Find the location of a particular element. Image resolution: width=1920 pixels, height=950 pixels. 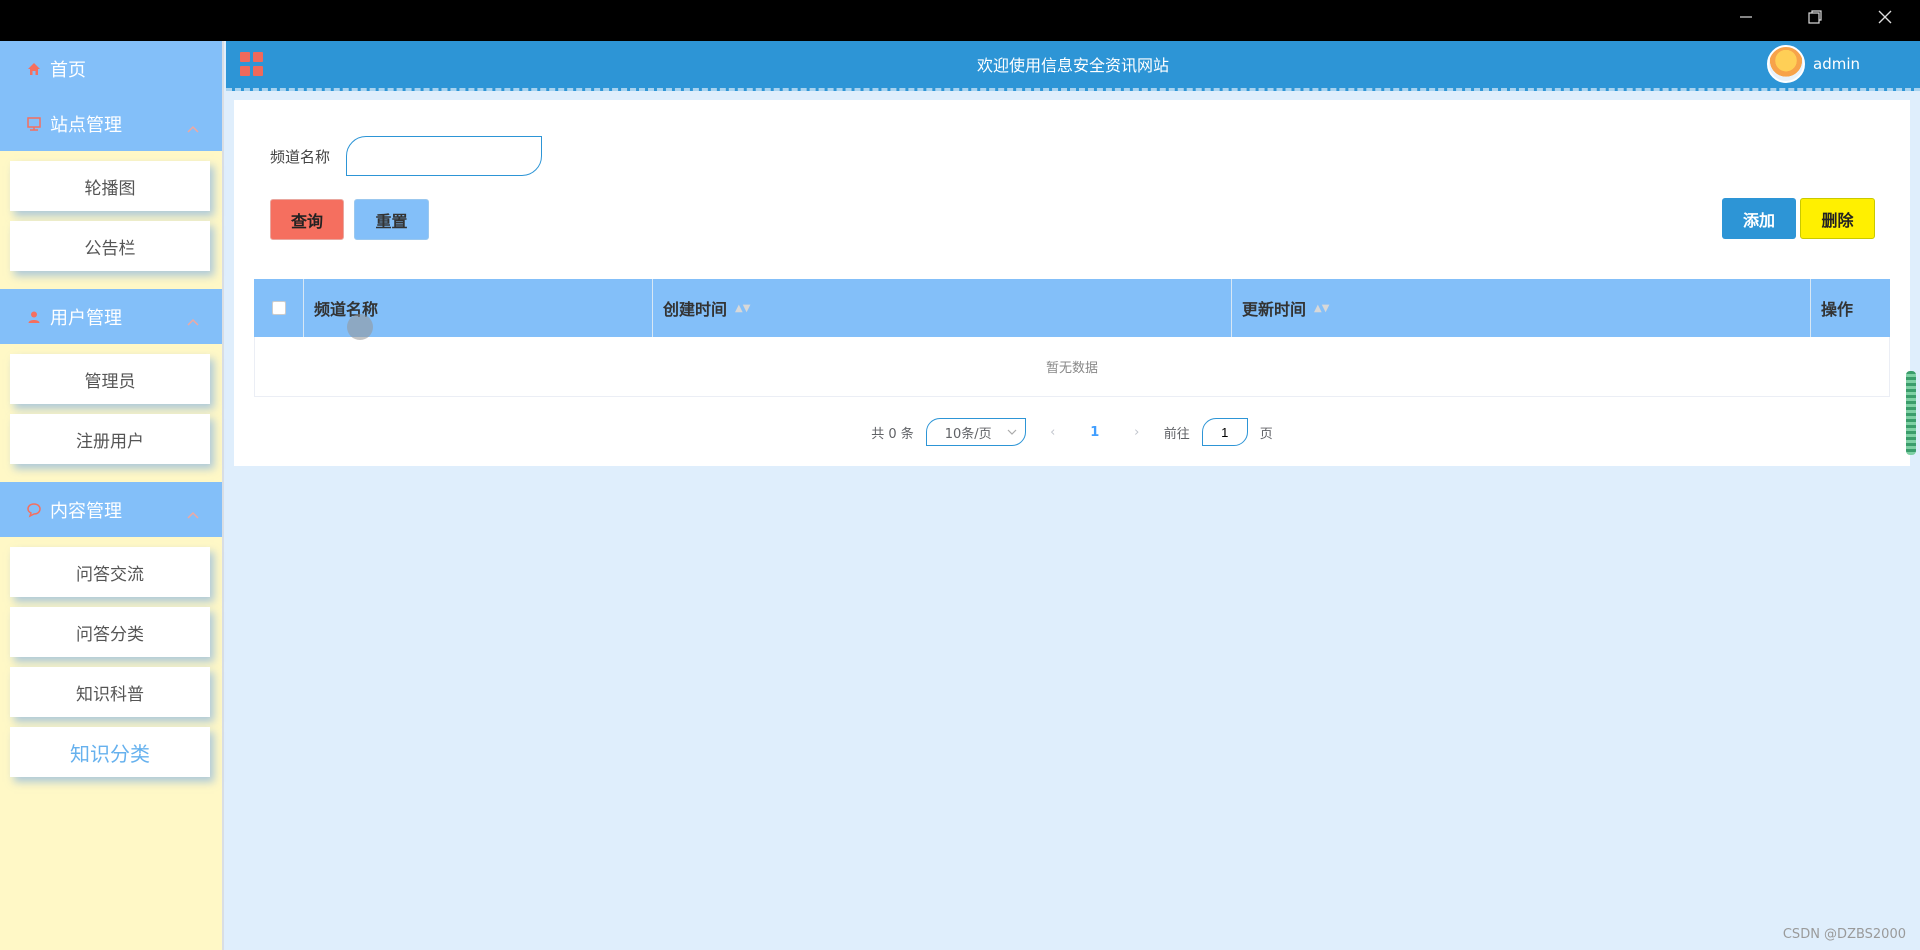

sidebar-item-knowledge-category: 知识分类 is located at coordinates (110, 752).